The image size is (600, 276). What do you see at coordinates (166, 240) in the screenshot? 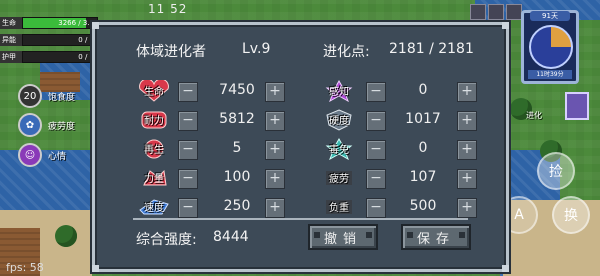
I see `overall-strength-label: 综合强度:` at bounding box center [166, 240].